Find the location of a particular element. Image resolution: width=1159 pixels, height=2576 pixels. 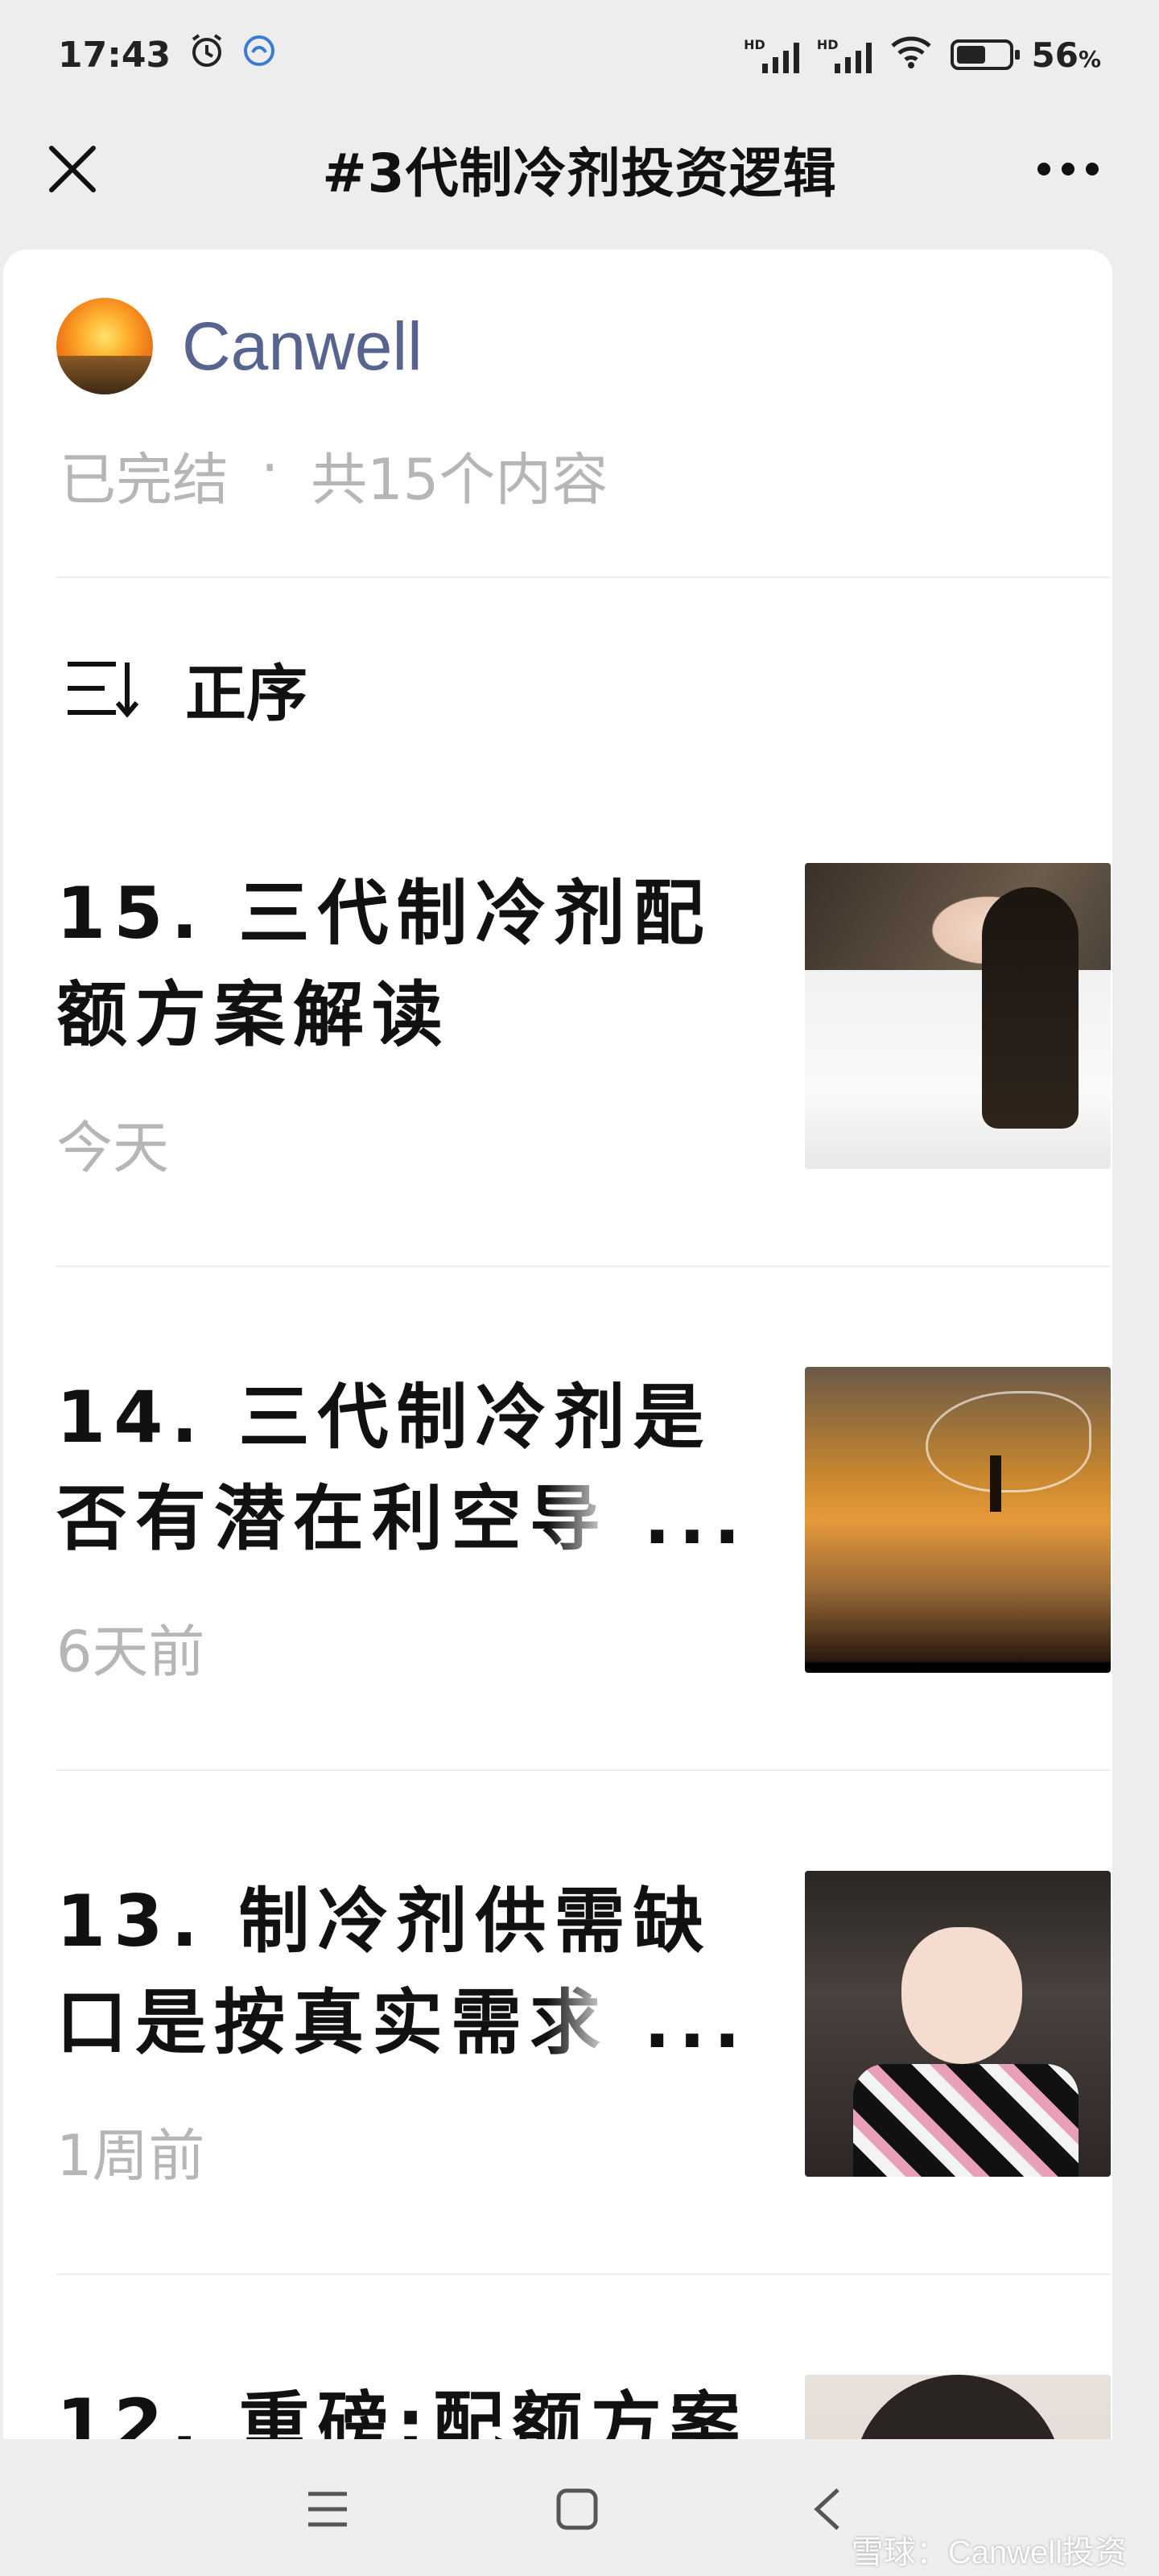

article-time: 今天 is located at coordinates (112, 1148).